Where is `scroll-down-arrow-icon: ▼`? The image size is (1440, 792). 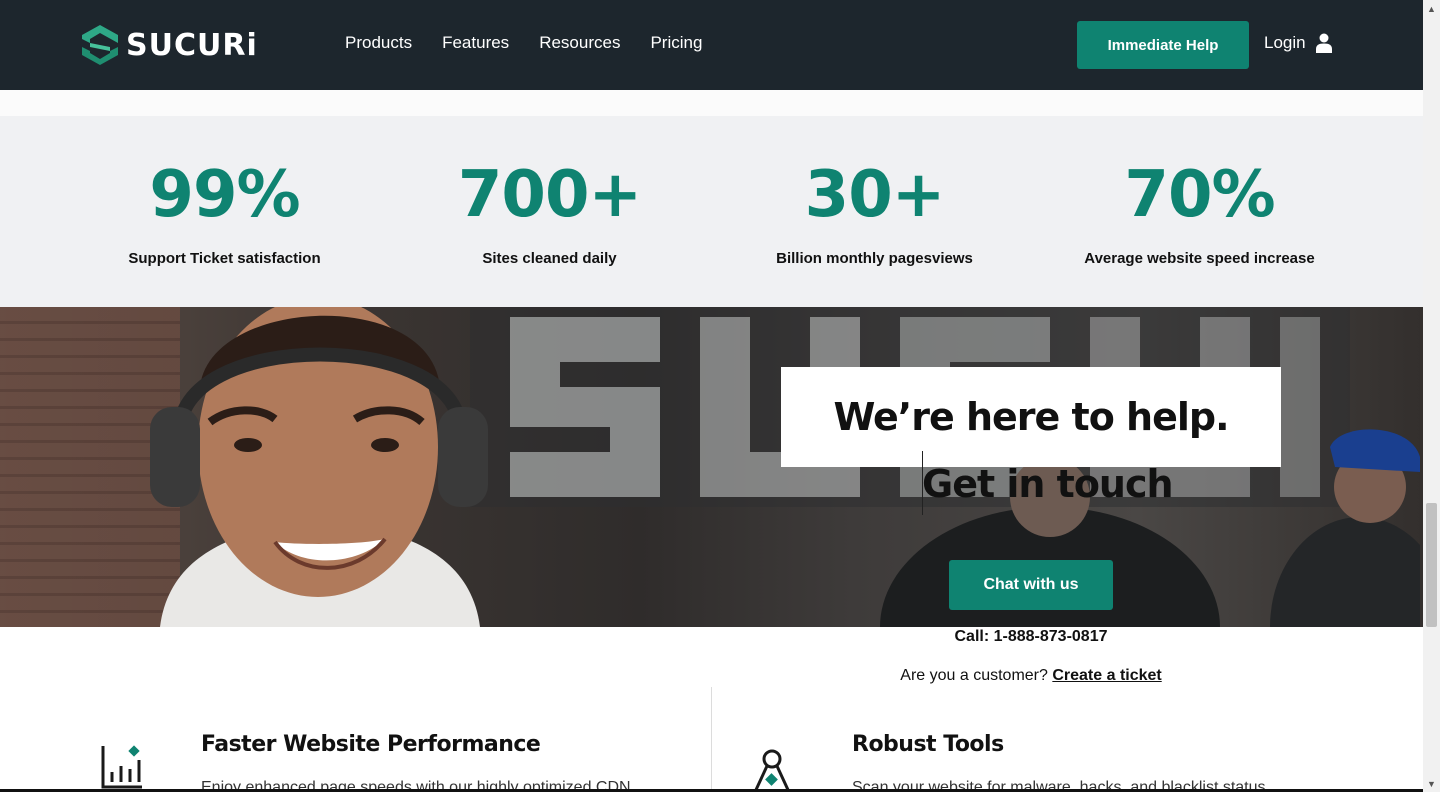 scroll-down-arrow-icon: ▼ is located at coordinates (1431, 783).